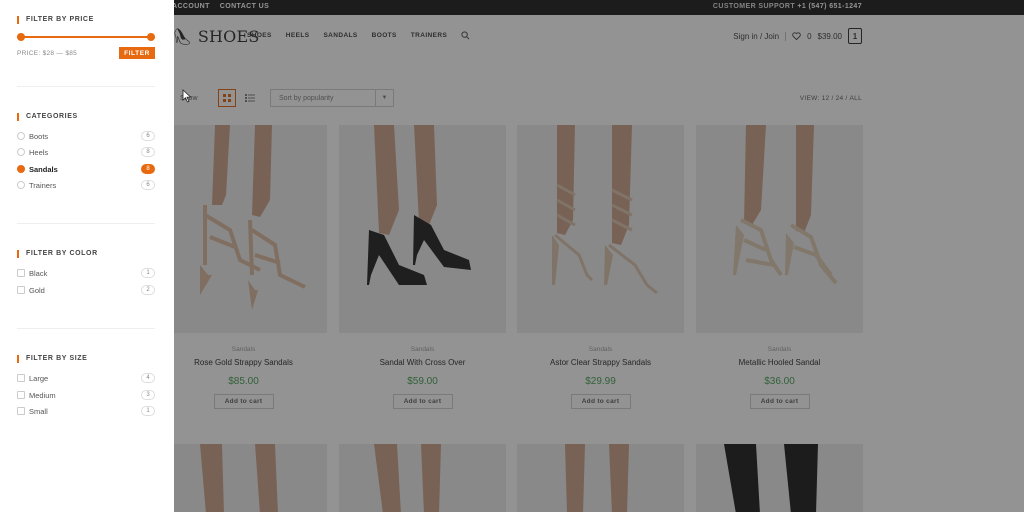  Describe the element at coordinates (38, 411) in the screenshot. I see `size-label: Small` at that location.